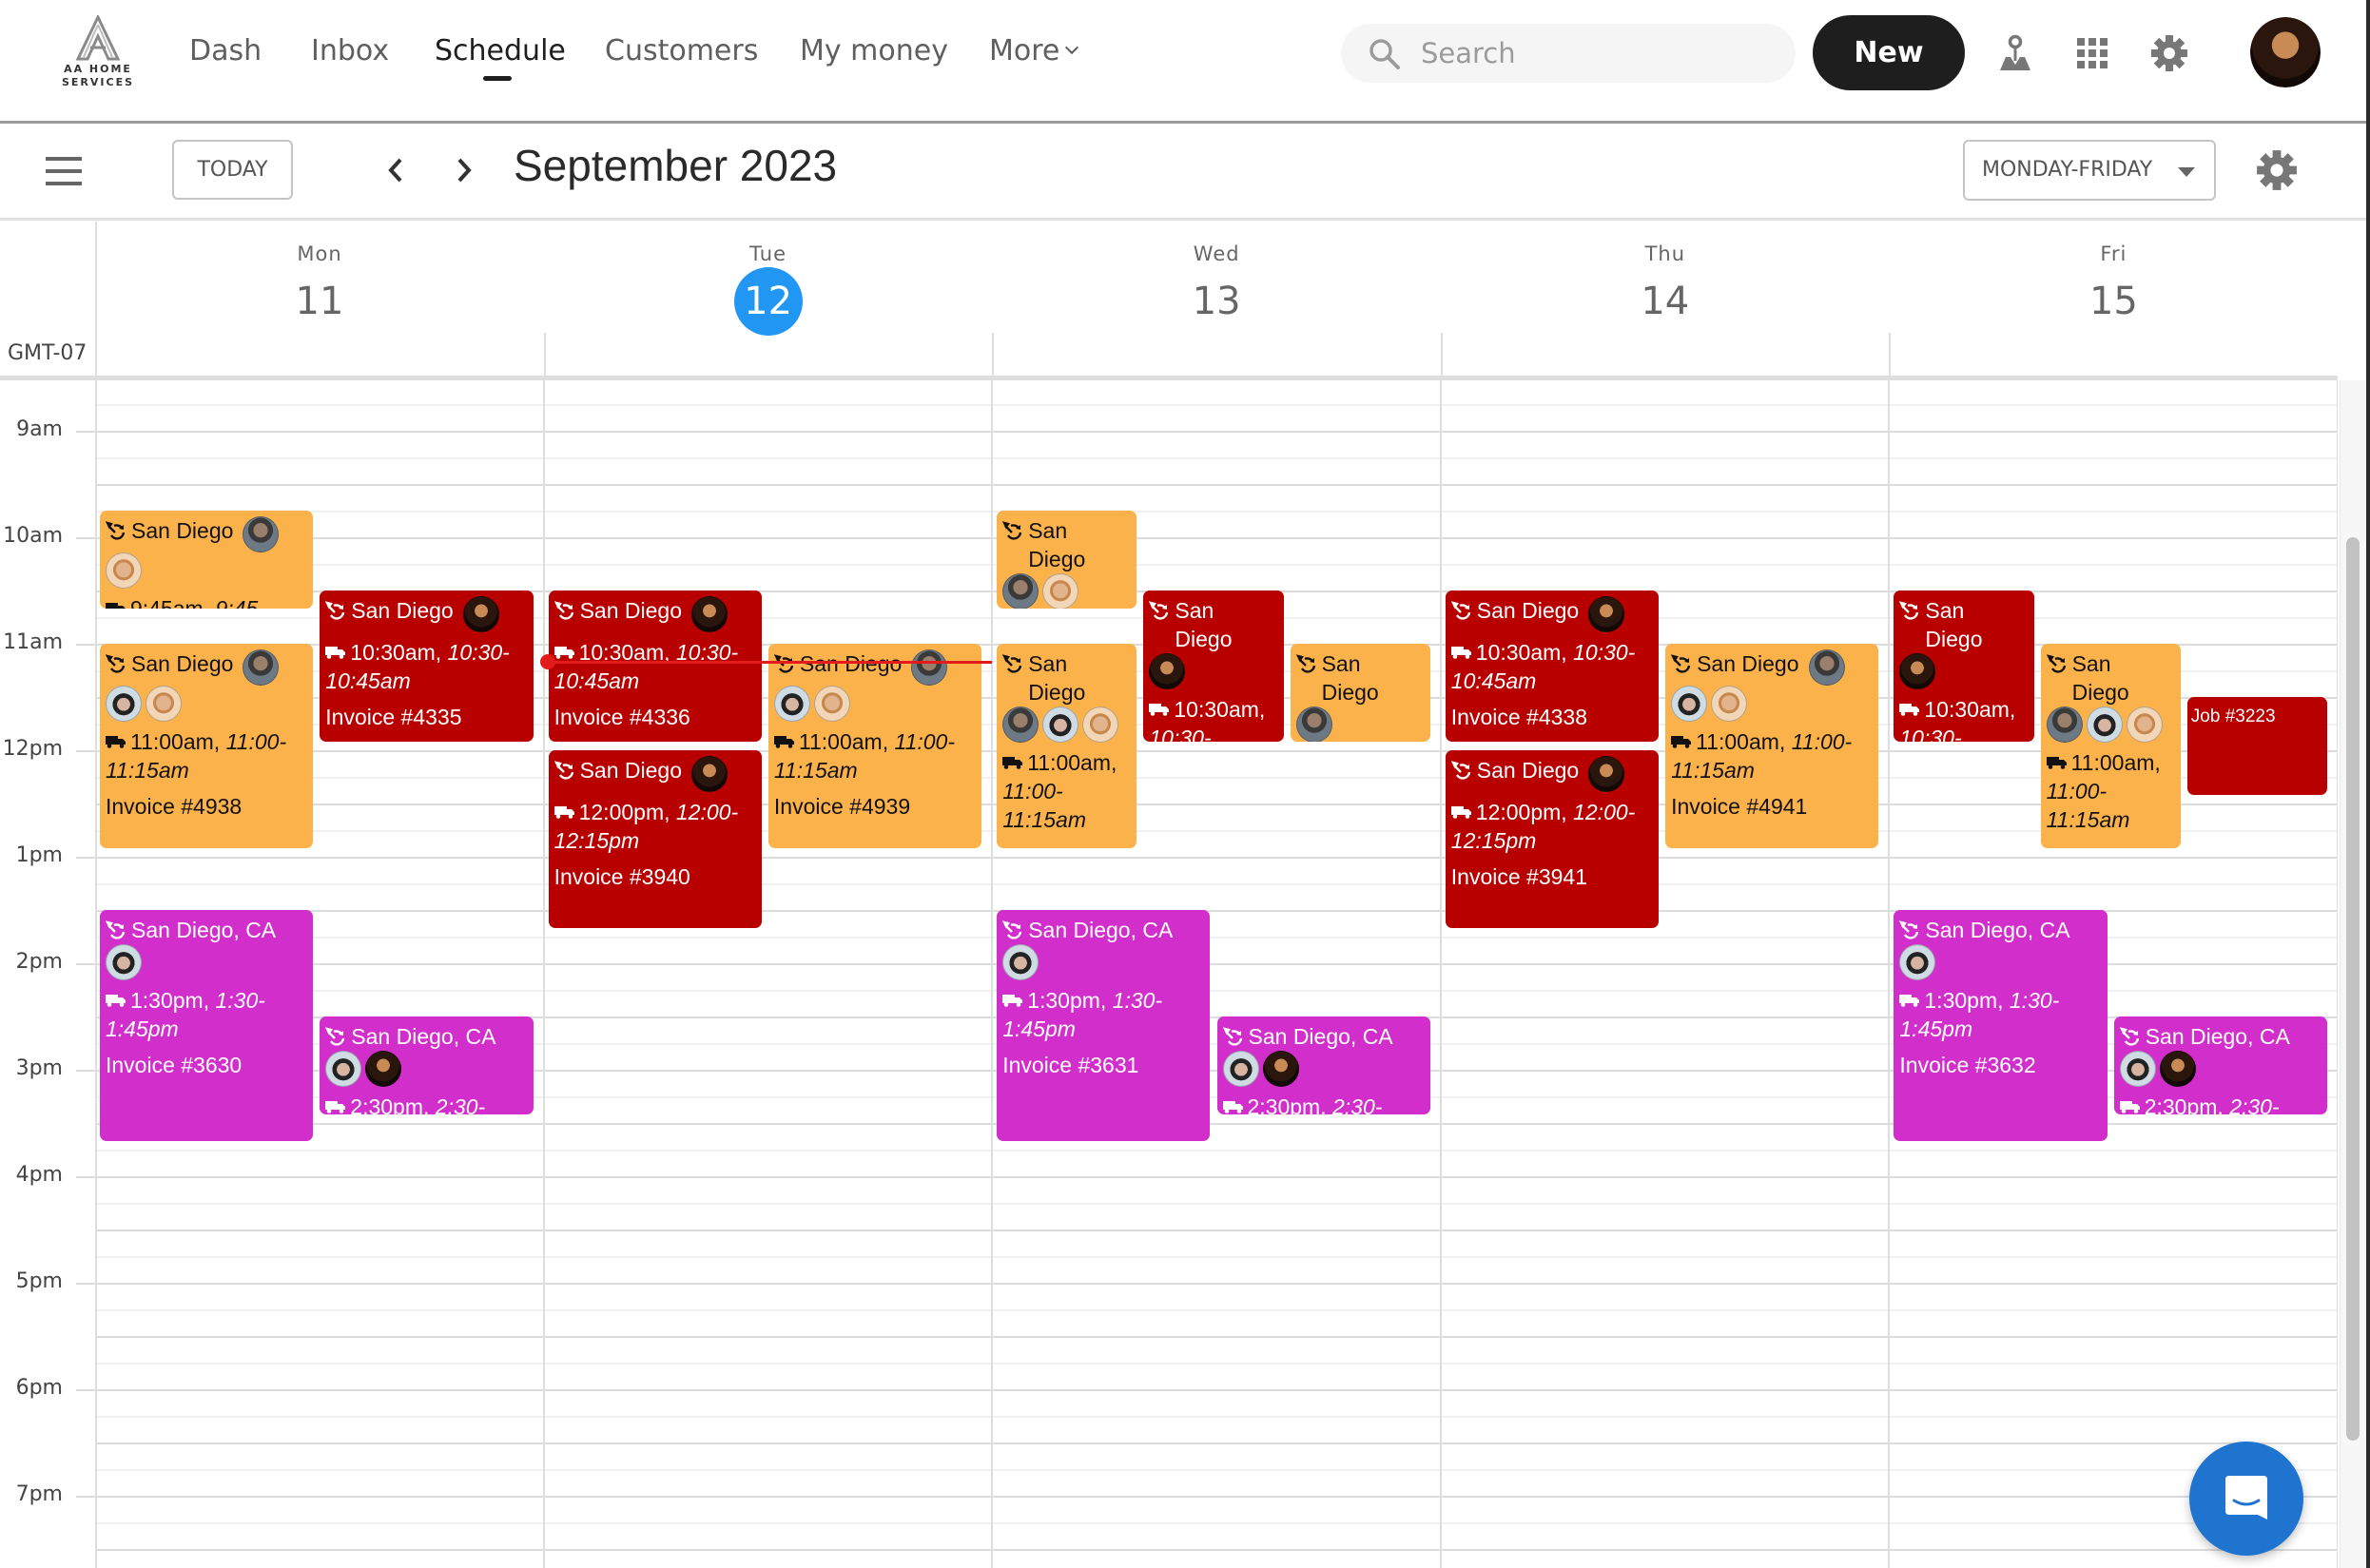  What do you see at coordinates (464, 170) in the screenshot?
I see `chevron-right-icon` at bounding box center [464, 170].